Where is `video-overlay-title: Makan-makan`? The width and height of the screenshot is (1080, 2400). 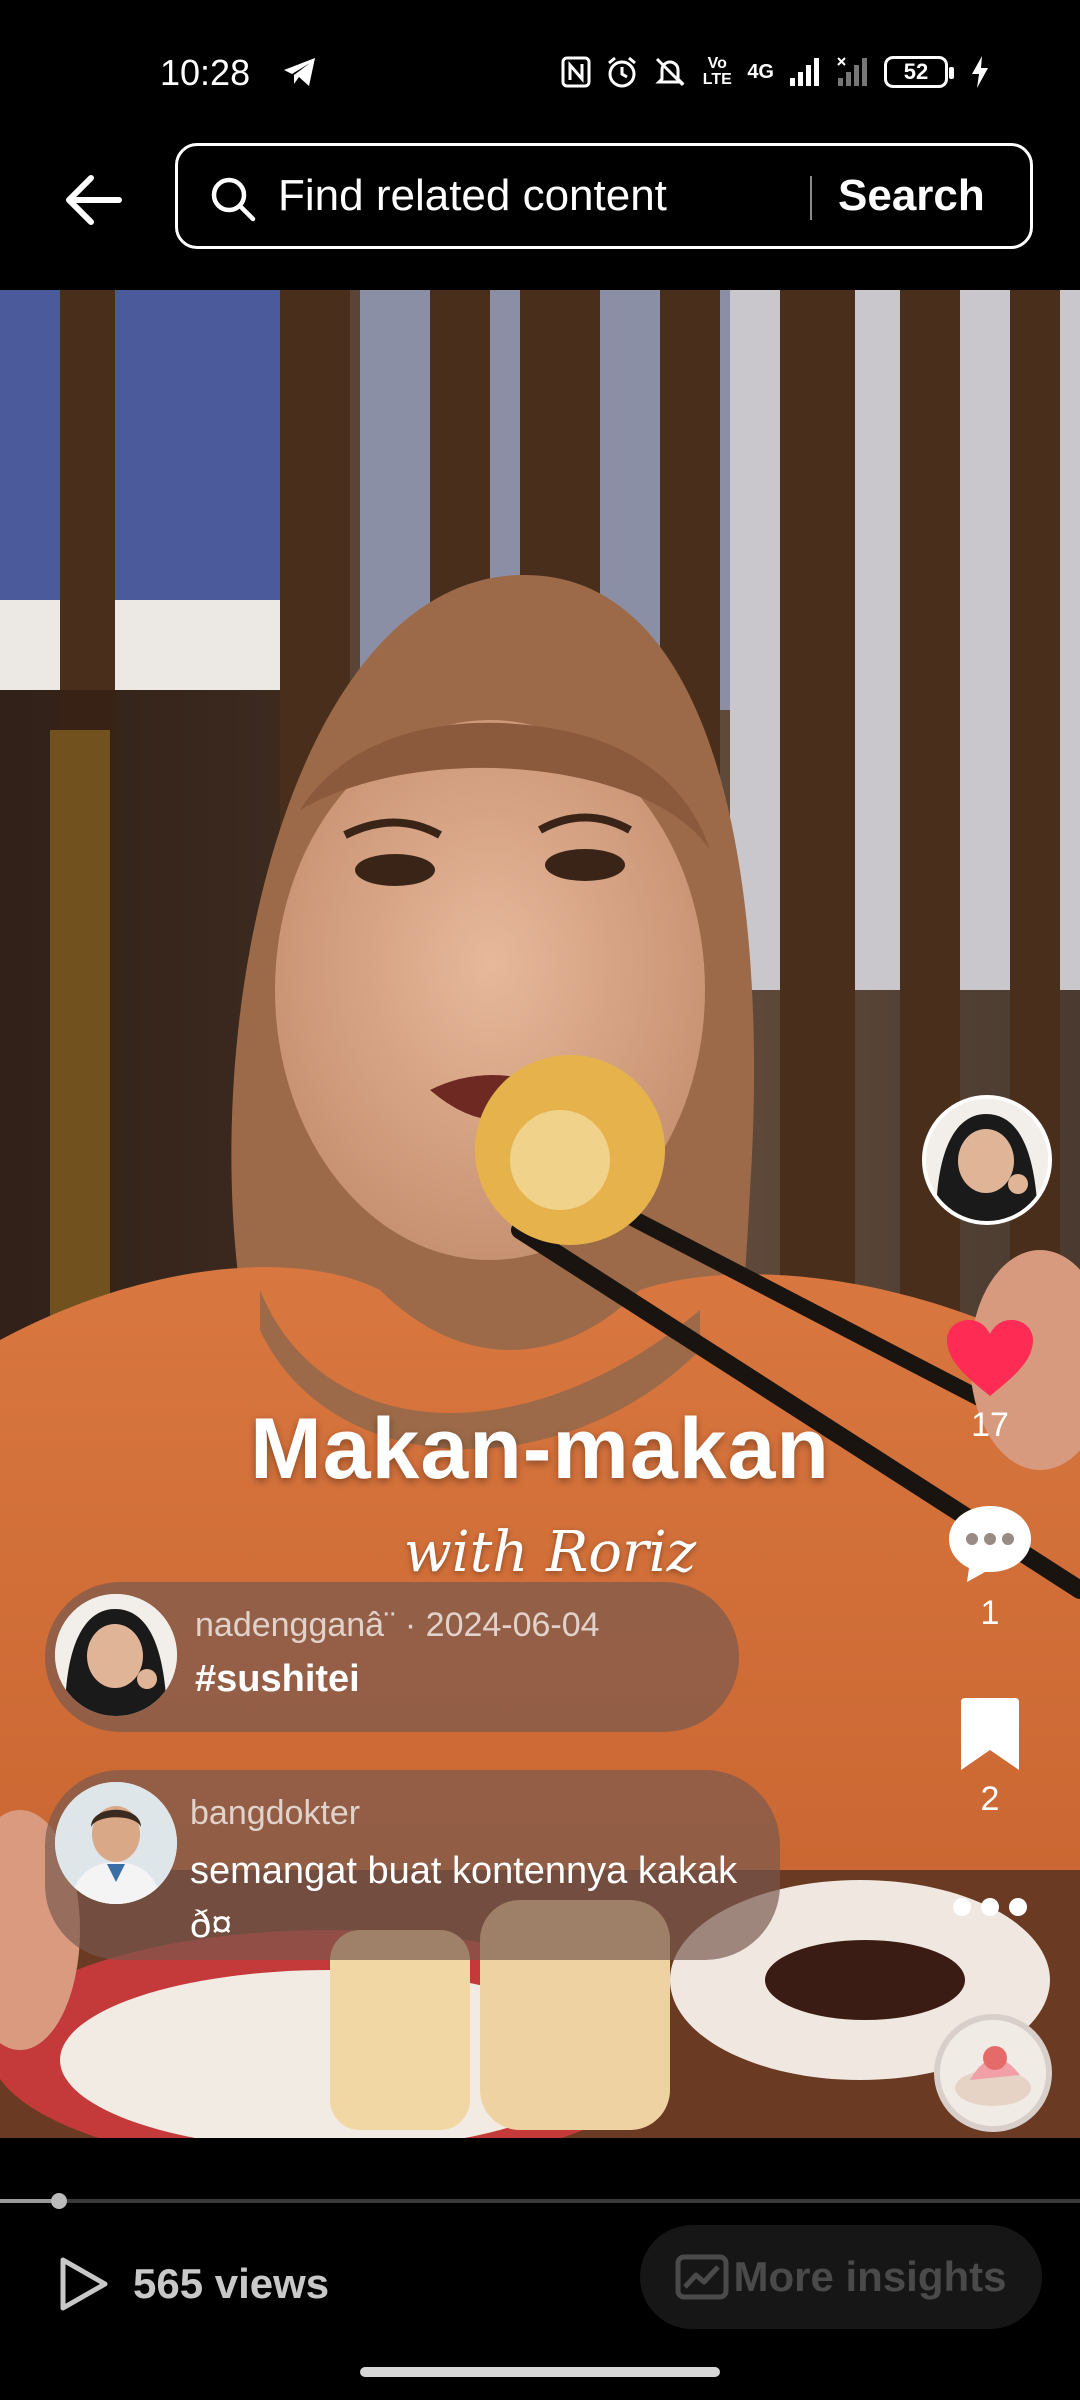 video-overlay-title: Makan-makan is located at coordinates (540, 1449).